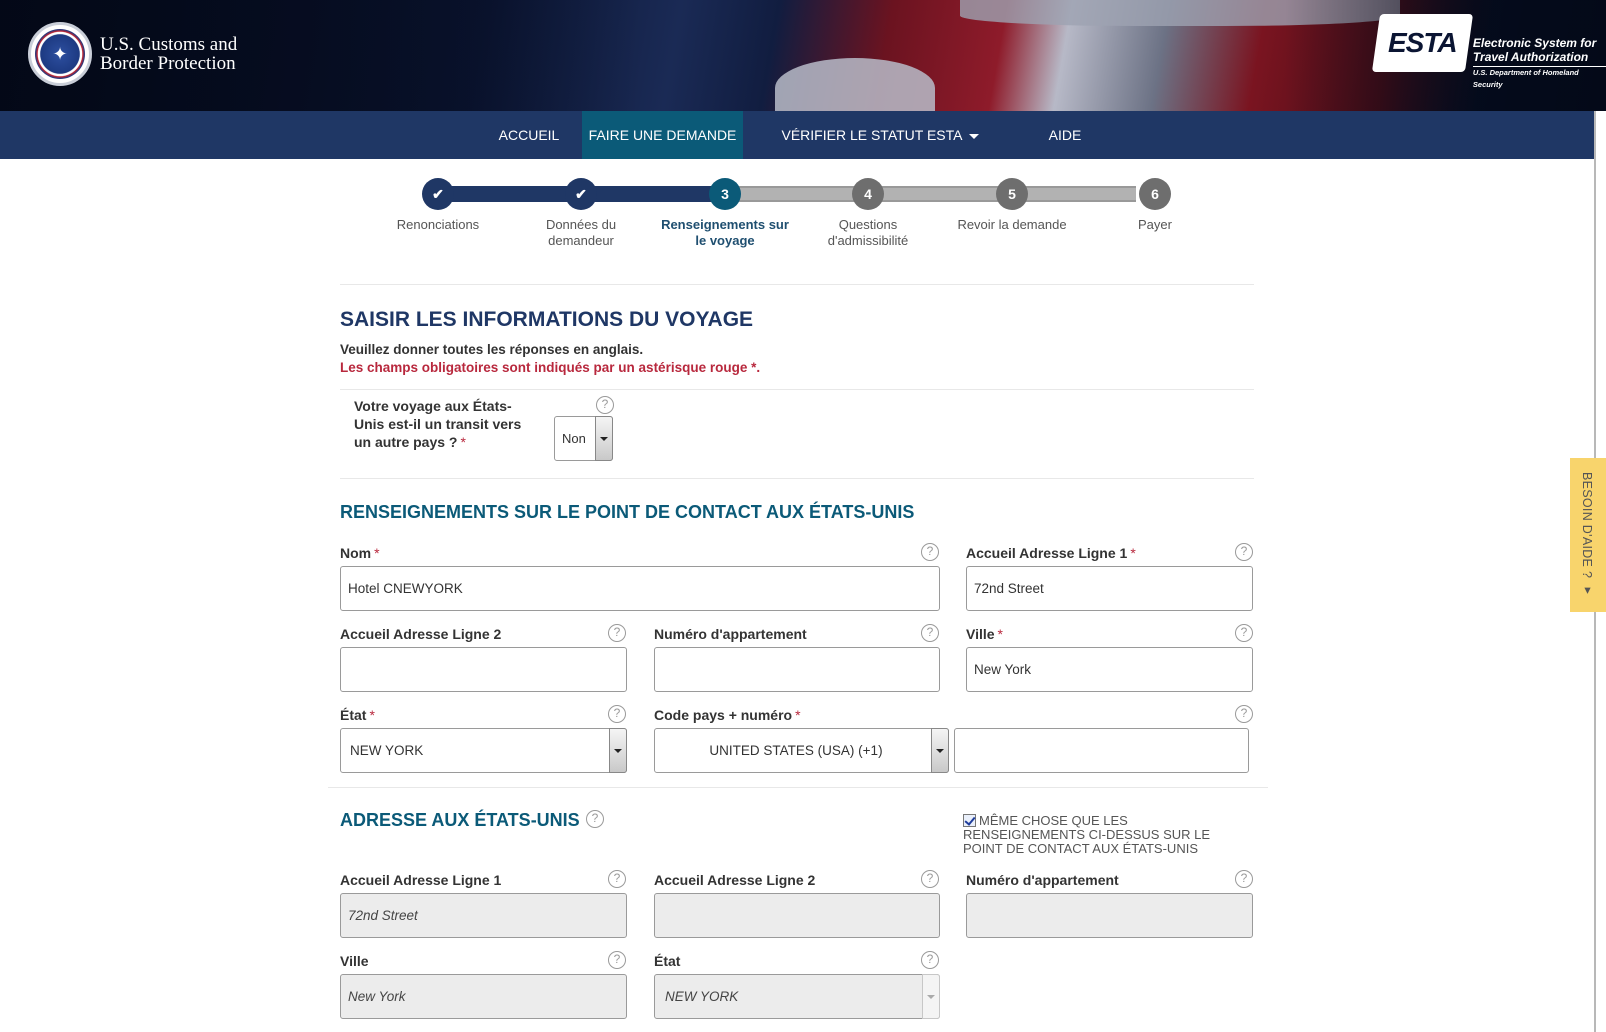  I want to click on us-city-label: Ville, so click(354, 961).